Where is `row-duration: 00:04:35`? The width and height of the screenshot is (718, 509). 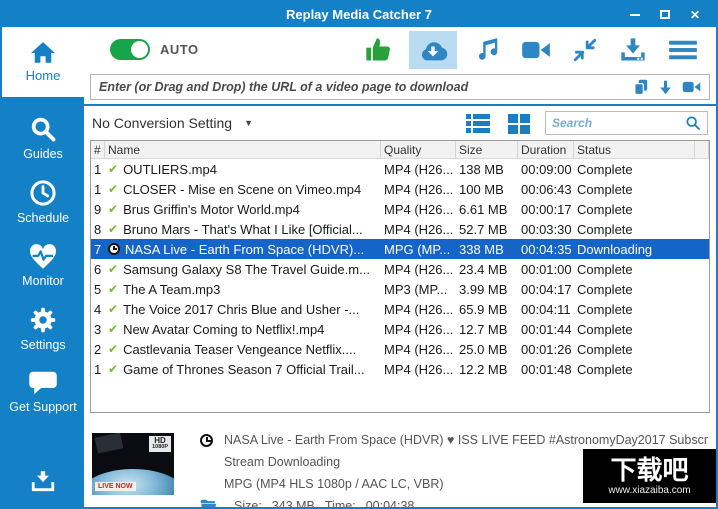
row-duration: 00:04:35 is located at coordinates (546, 249).